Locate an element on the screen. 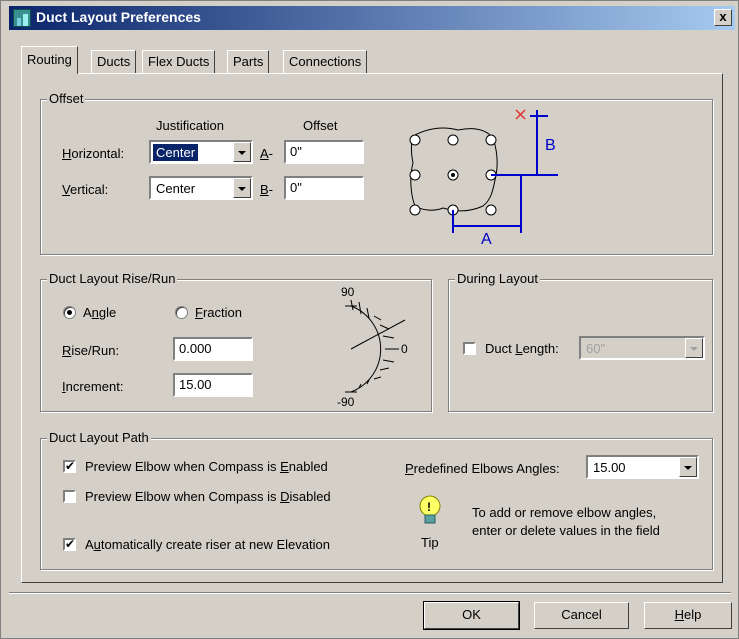 This screenshot has height=639, width=739. cancel-button: Cancel is located at coordinates (581, 615).